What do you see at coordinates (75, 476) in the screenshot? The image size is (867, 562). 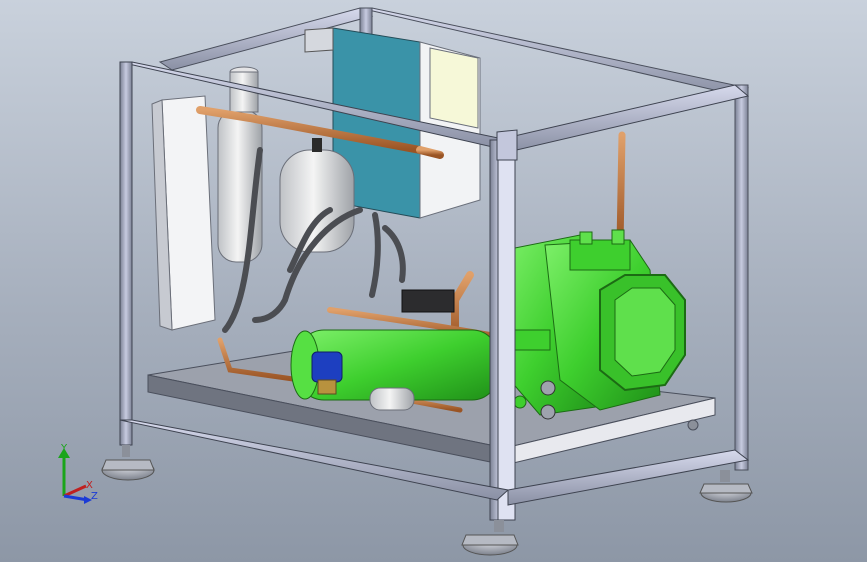 I see `axes-icon` at bounding box center [75, 476].